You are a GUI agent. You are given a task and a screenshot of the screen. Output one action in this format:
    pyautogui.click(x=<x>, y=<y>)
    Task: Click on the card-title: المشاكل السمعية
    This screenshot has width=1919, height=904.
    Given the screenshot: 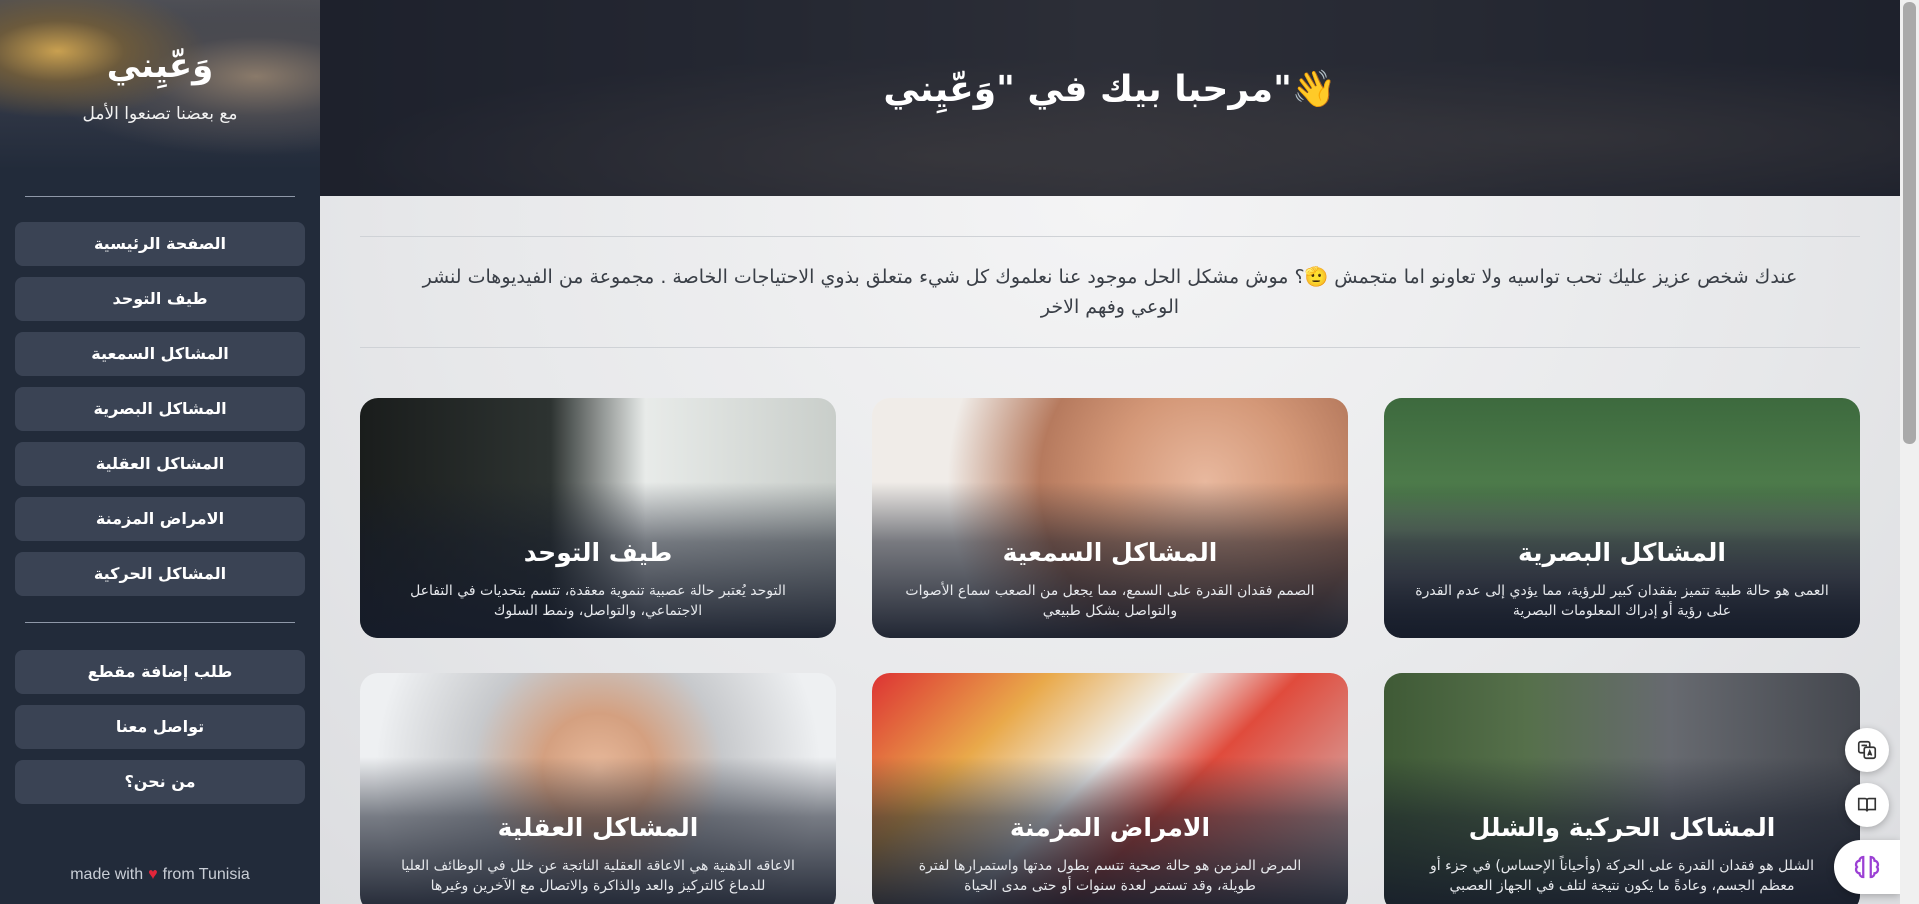 What is the action you would take?
    pyautogui.click(x=1110, y=552)
    